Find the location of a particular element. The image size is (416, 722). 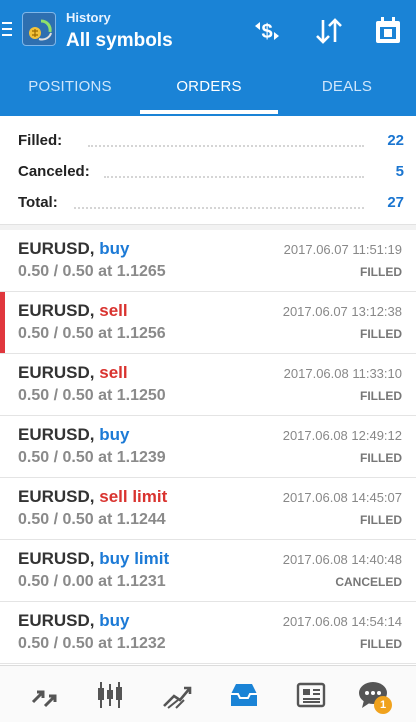

order-symbol-line: EURUSD, sell limit is located at coordinates (92, 497).